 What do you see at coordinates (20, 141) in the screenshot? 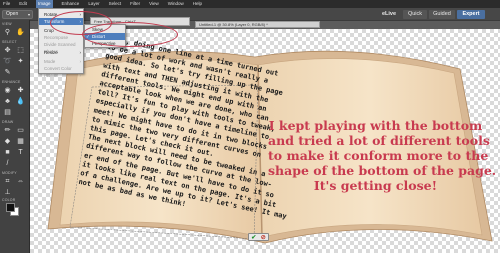
I see `gradient-icon: ▦` at bounding box center [20, 141].